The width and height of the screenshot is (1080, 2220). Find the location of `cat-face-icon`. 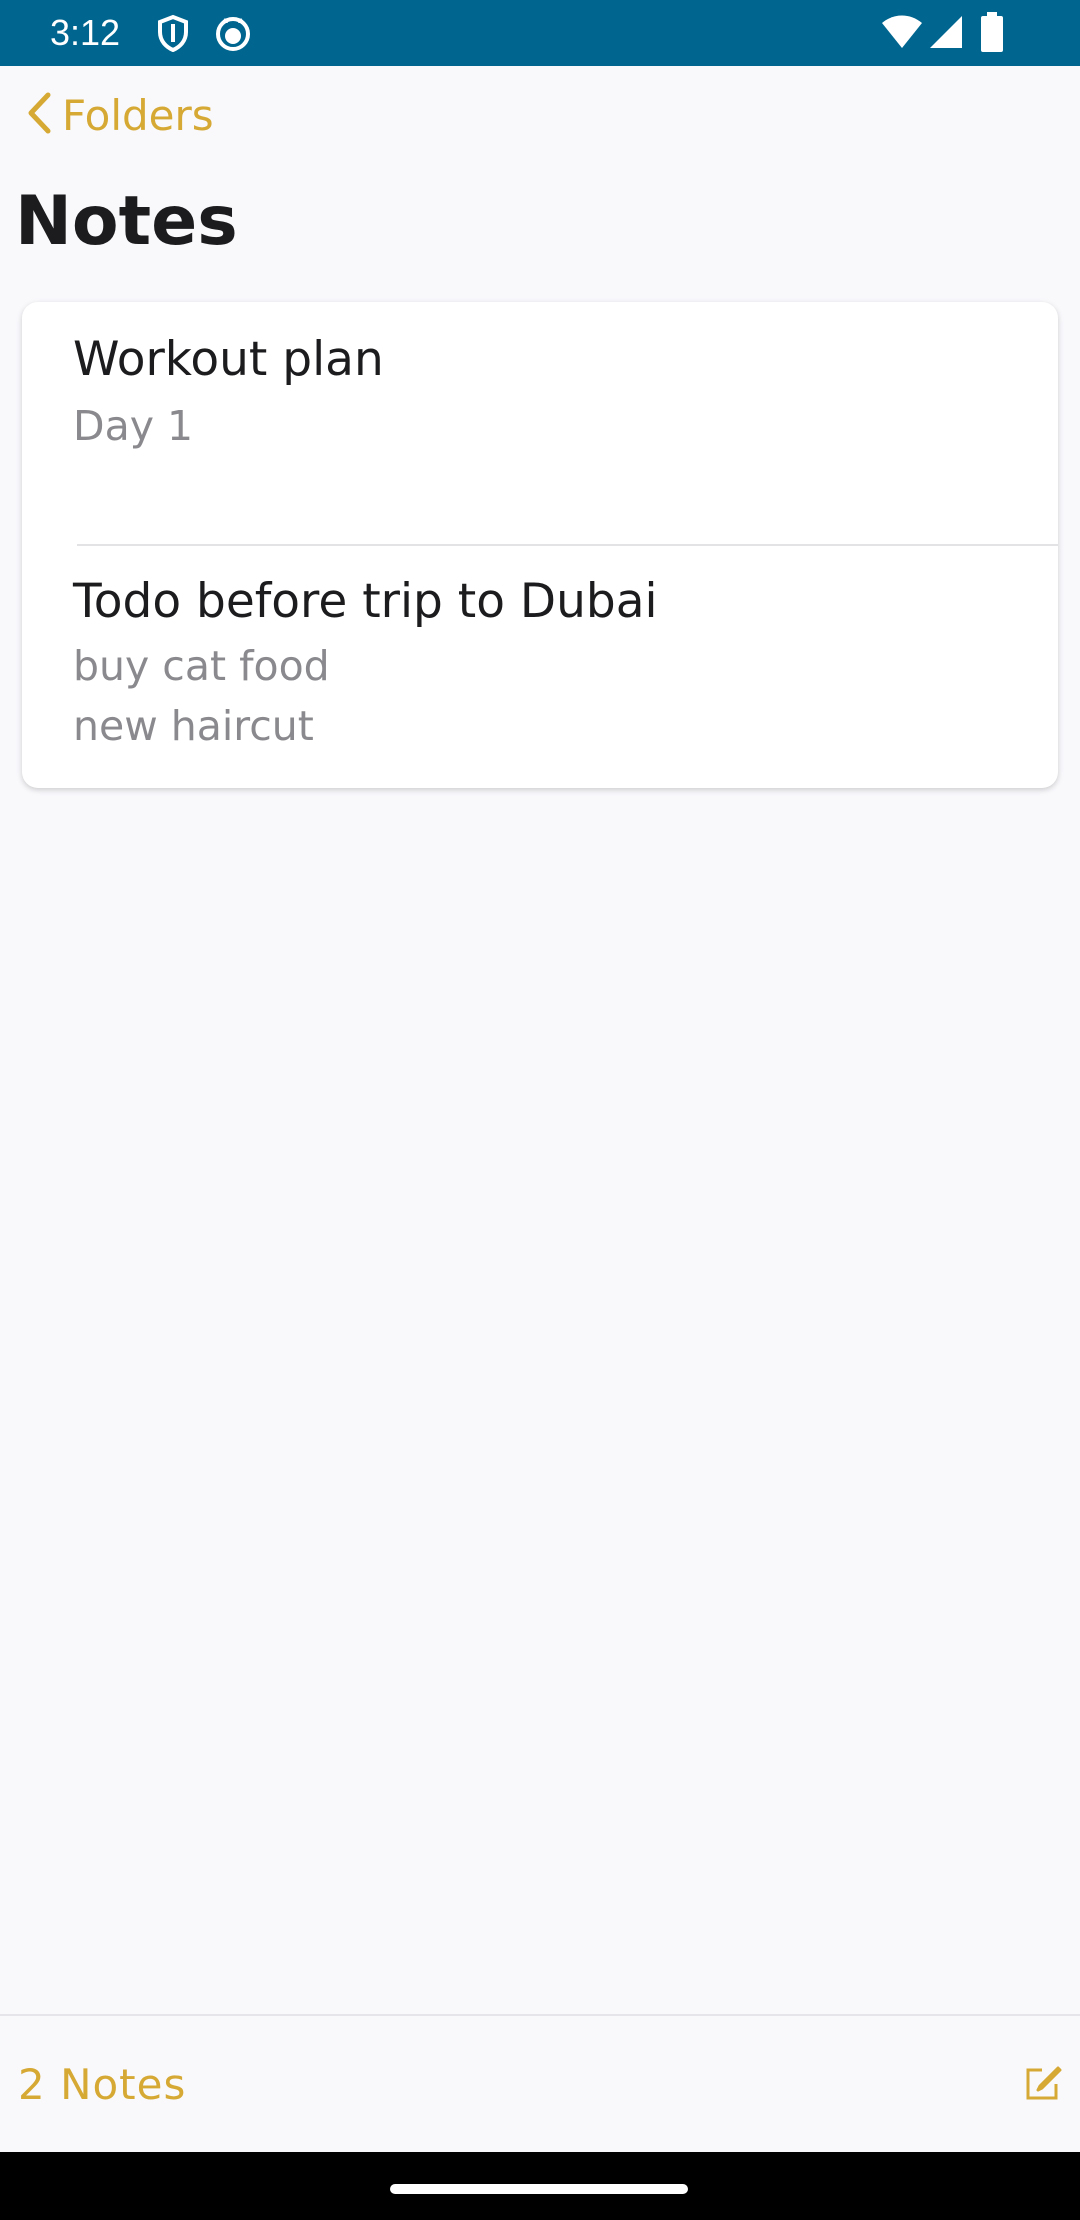

cat-face-icon is located at coordinates (233, 35).